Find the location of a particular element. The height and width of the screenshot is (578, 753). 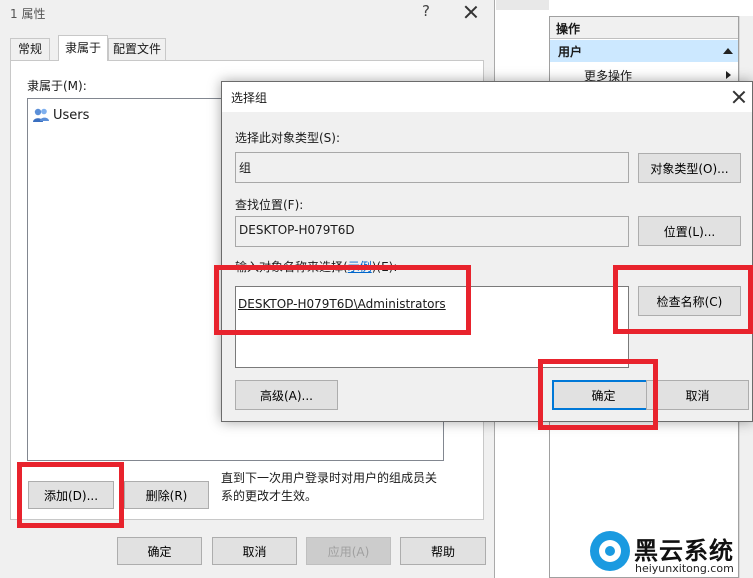

cancel-button-label: 取消 is located at coordinates (254, 551).